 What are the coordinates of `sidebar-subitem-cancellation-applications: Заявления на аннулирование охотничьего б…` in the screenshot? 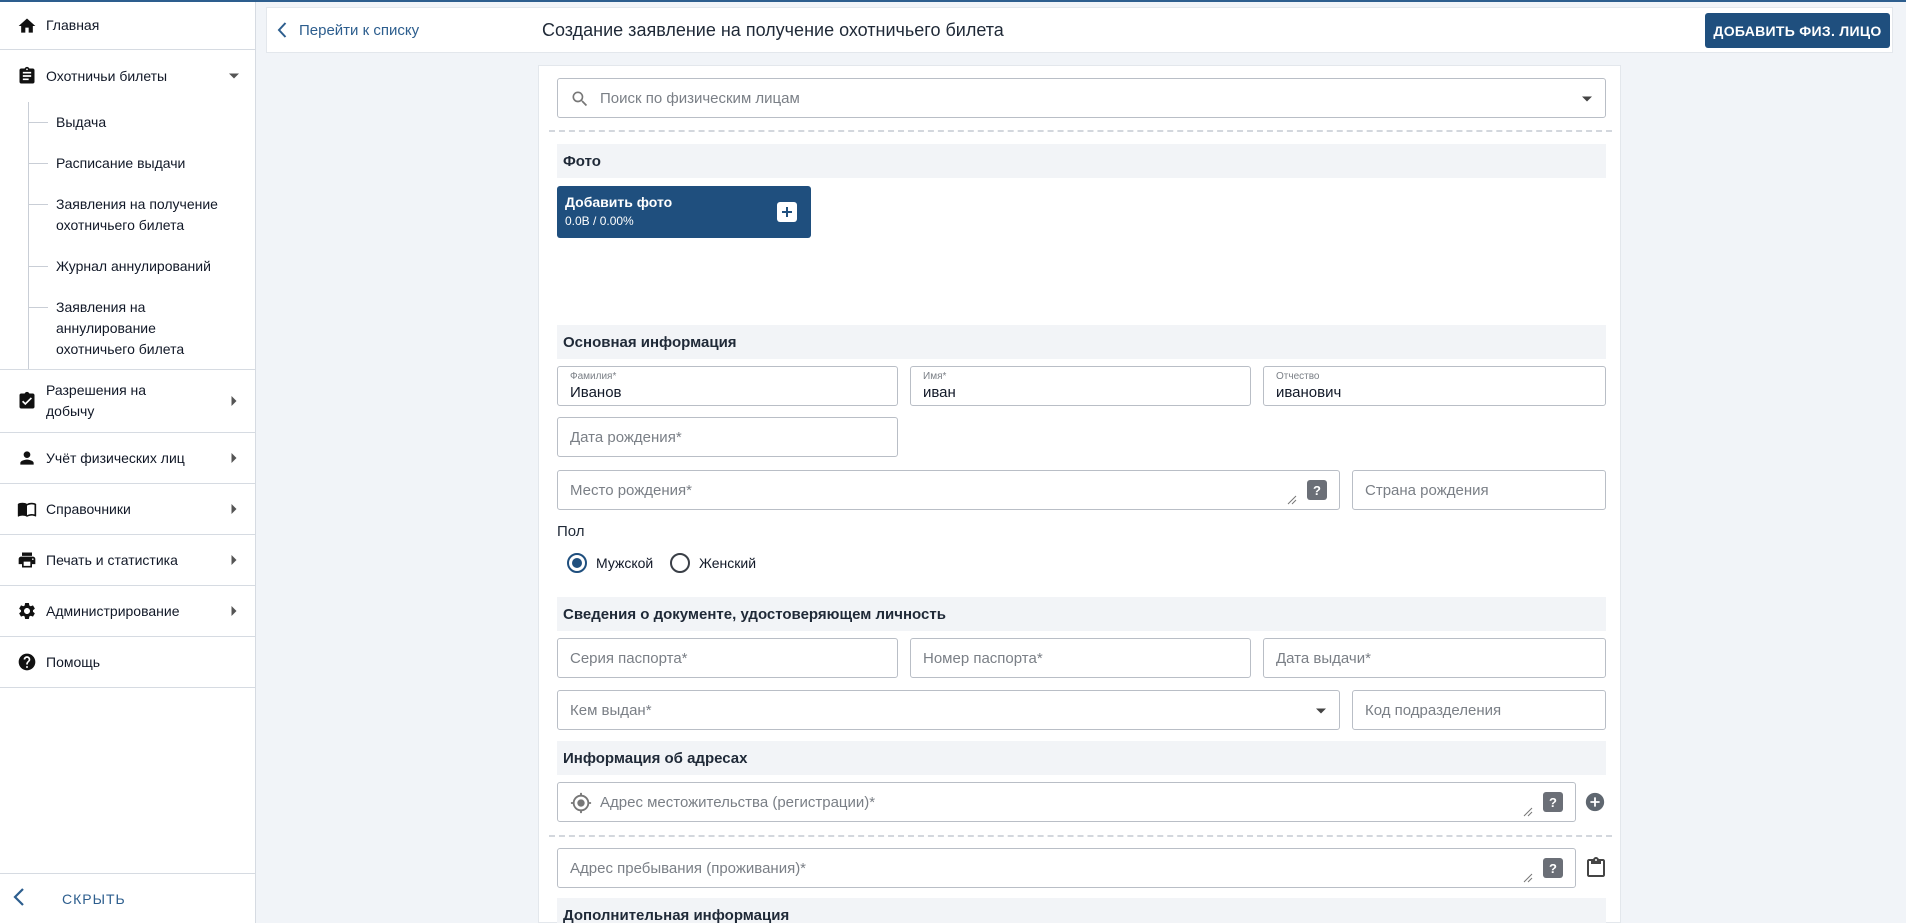 It's located at (127, 328).